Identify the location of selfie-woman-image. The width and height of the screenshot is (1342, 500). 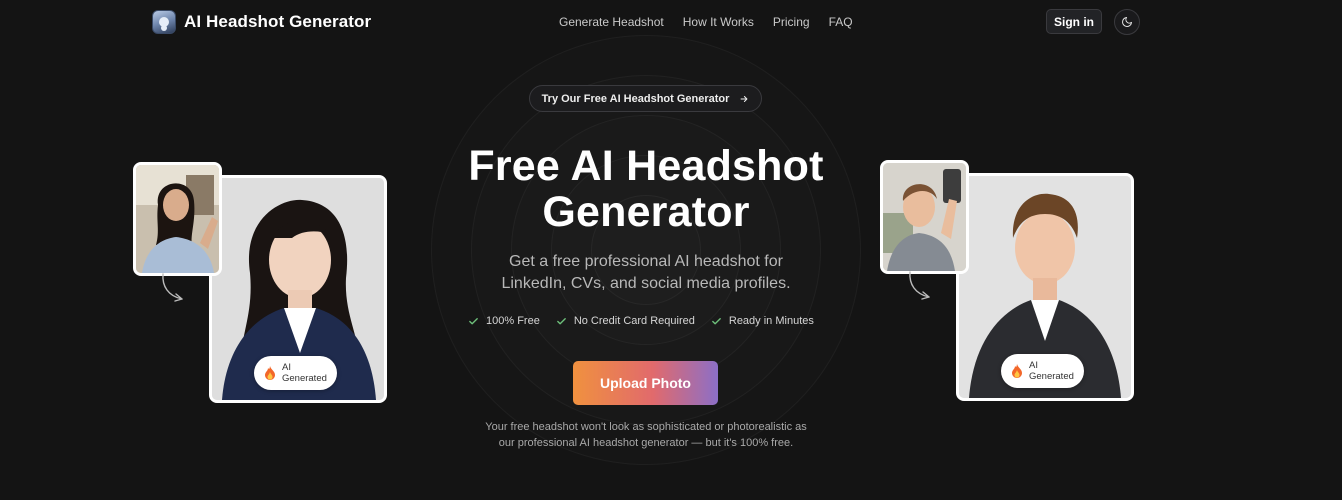
(177, 219).